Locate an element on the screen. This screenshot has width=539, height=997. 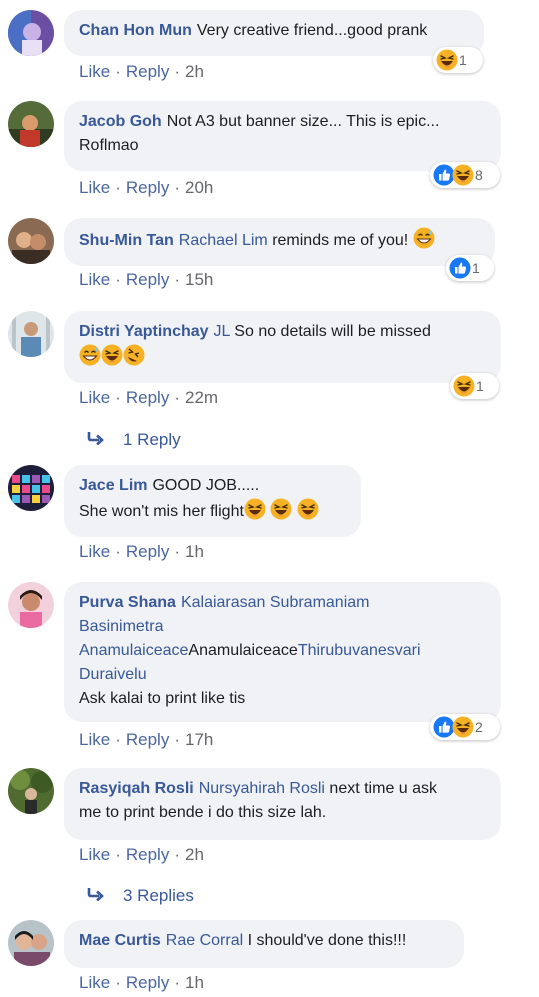
mention-link: JL is located at coordinates (222, 331).